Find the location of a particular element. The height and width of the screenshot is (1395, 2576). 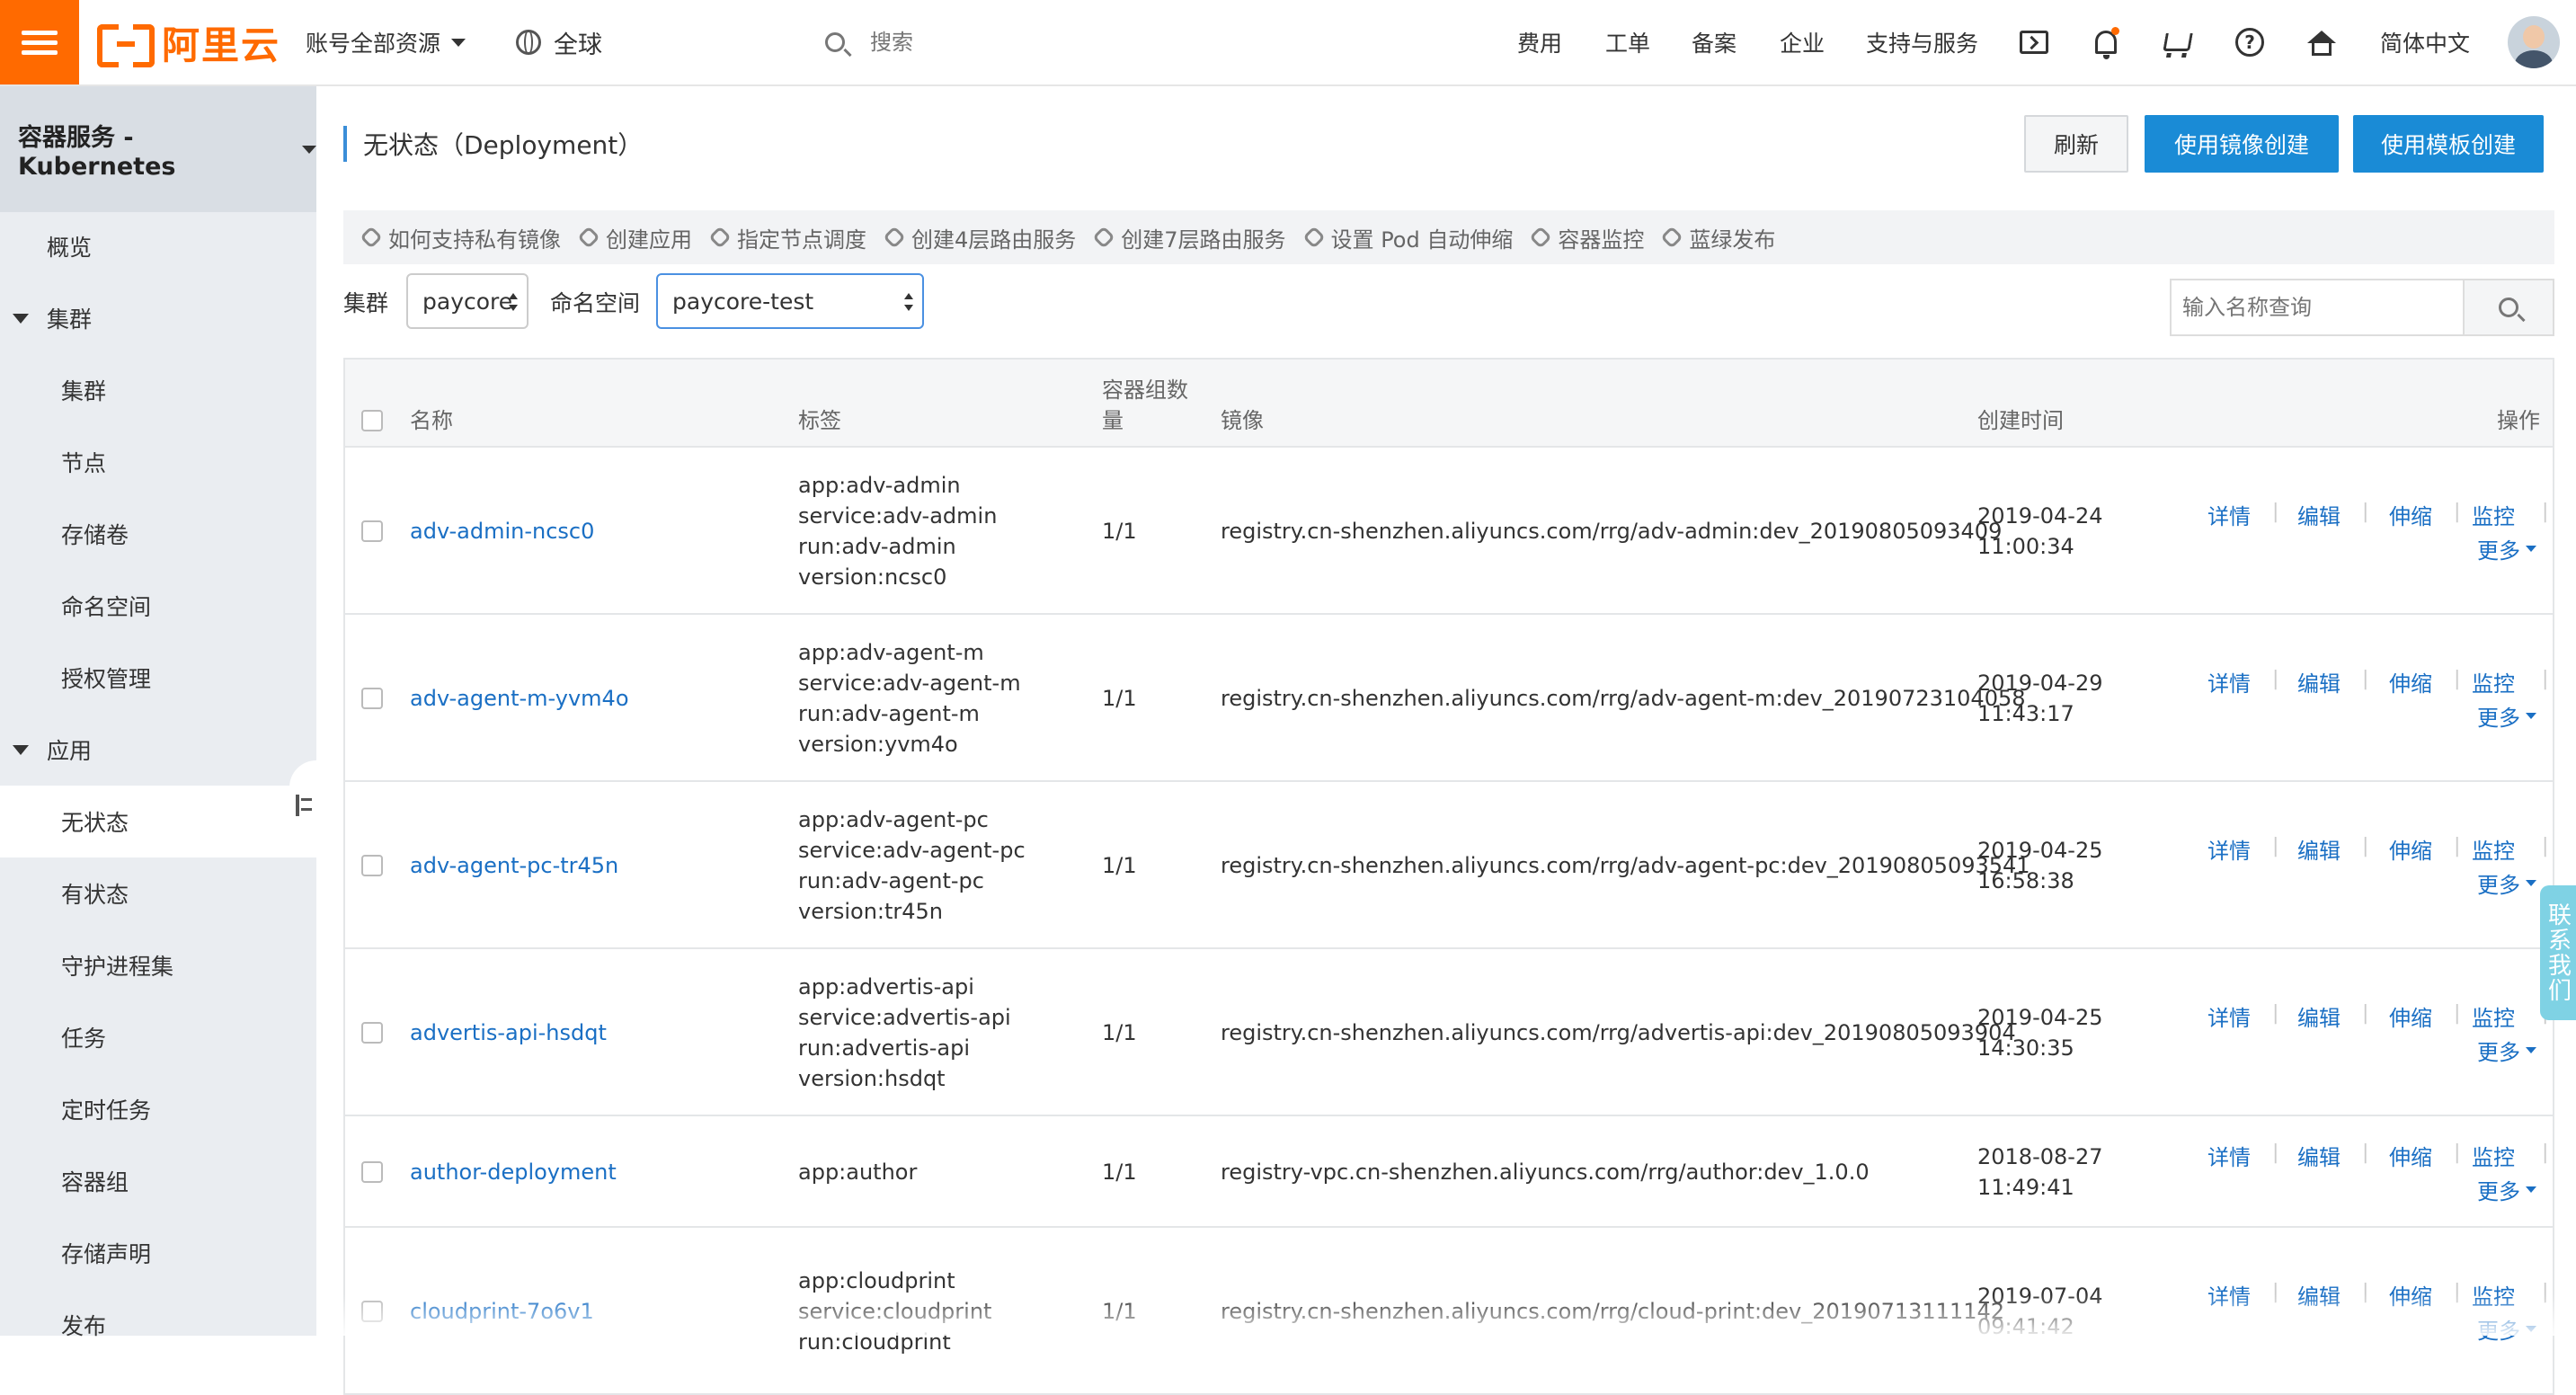

header-actions: 操作 is located at coordinates (2518, 420).